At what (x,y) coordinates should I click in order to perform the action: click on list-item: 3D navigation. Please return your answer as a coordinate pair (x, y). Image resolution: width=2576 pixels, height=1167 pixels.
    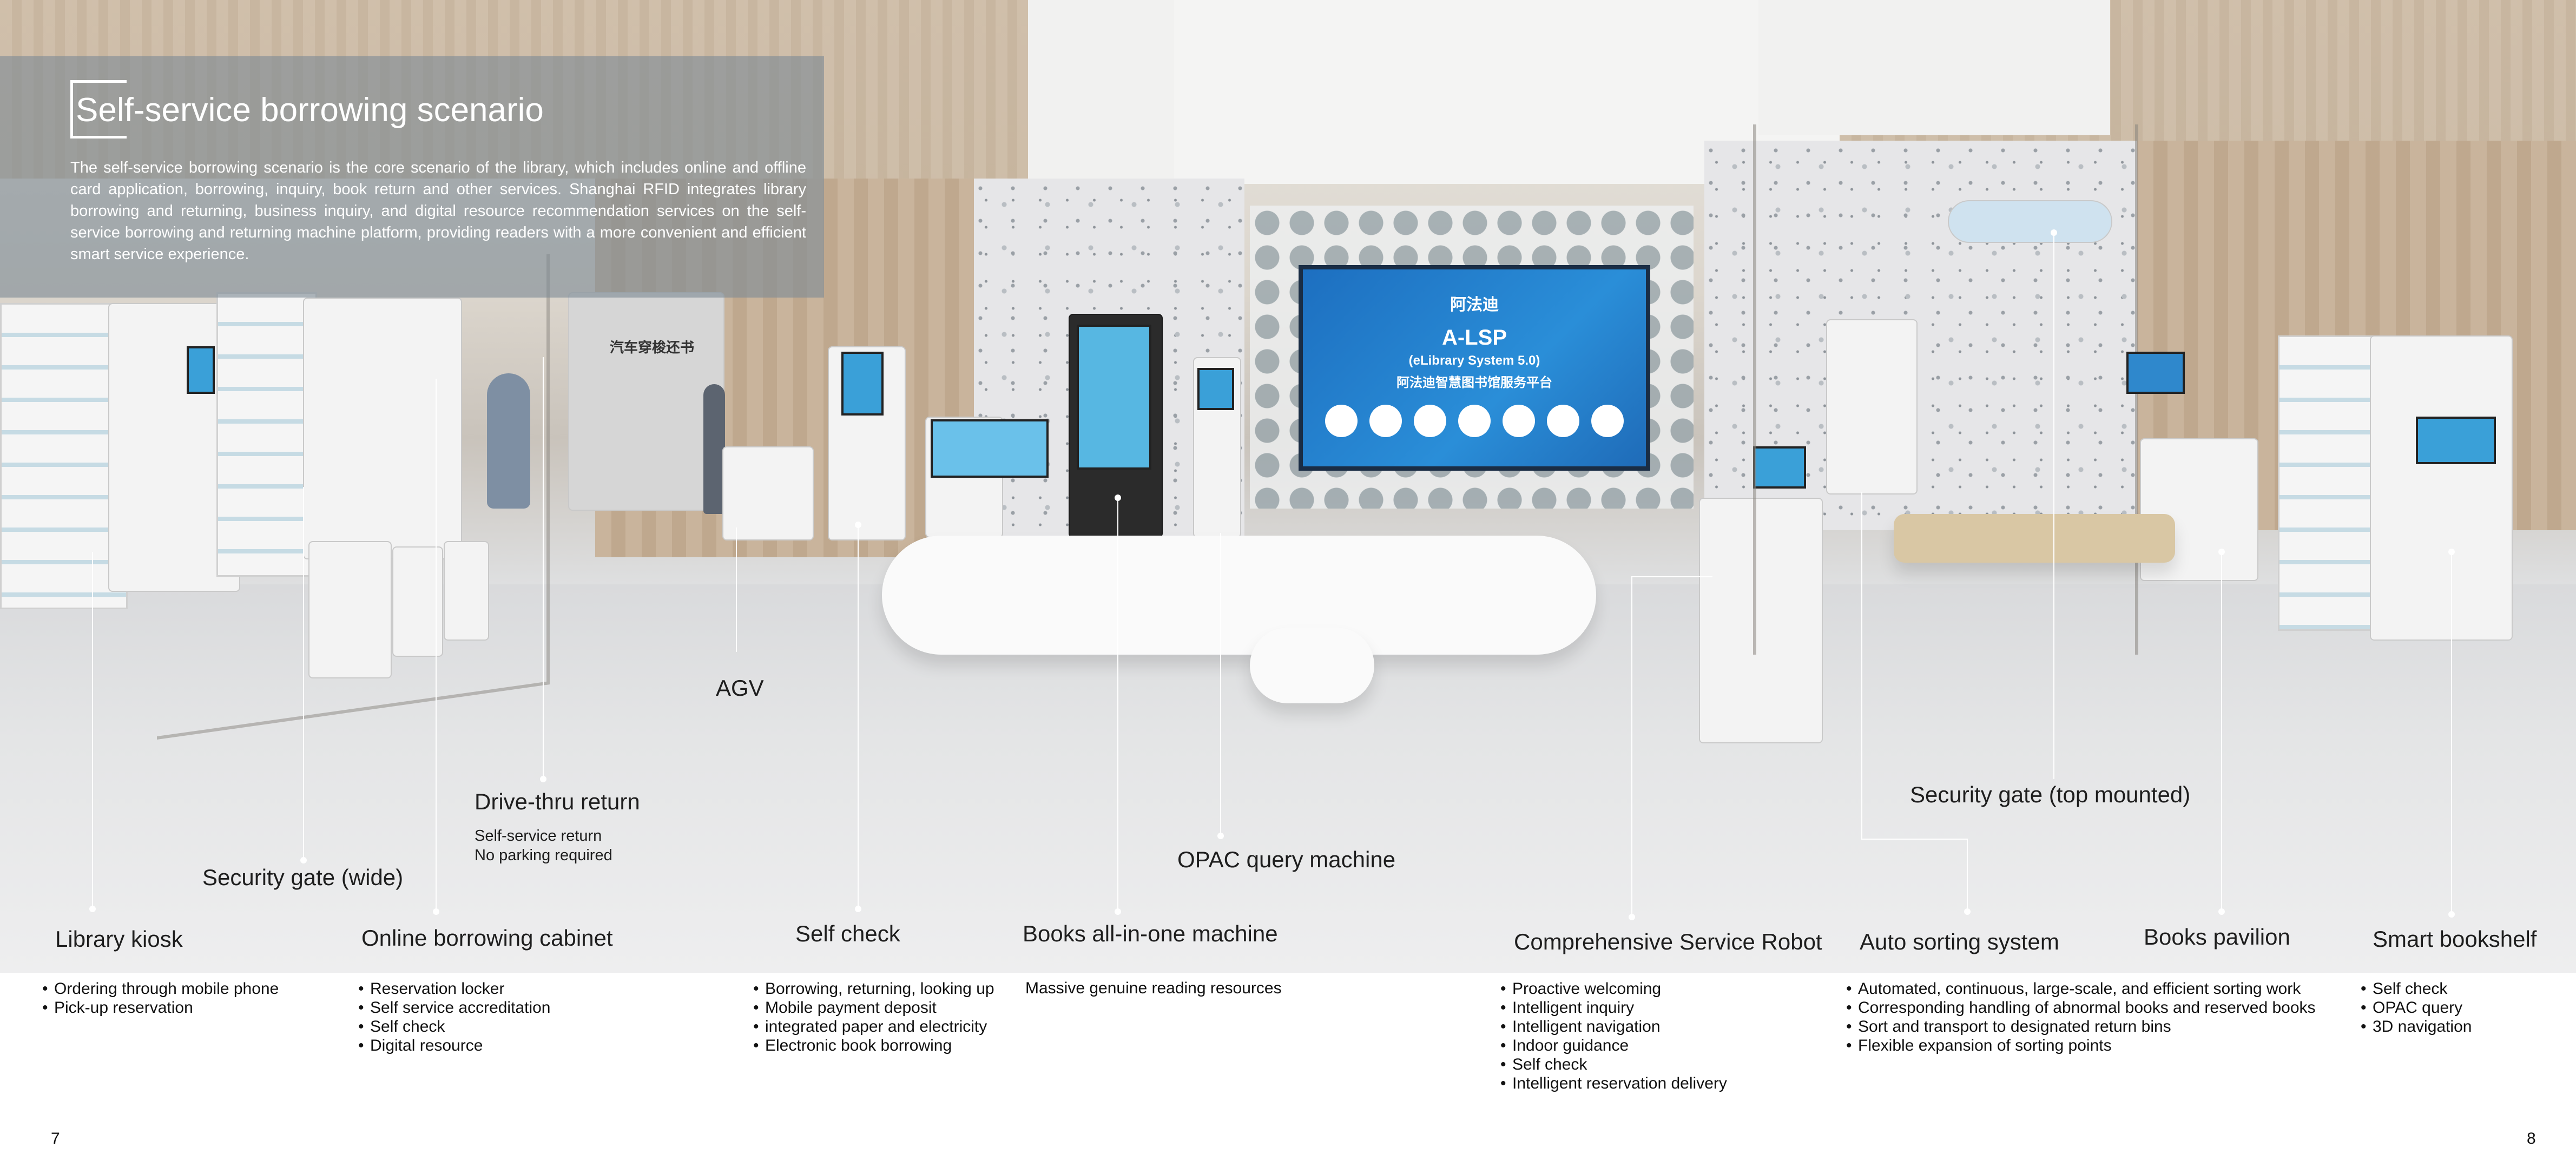
    Looking at the image, I should click on (2416, 1026).